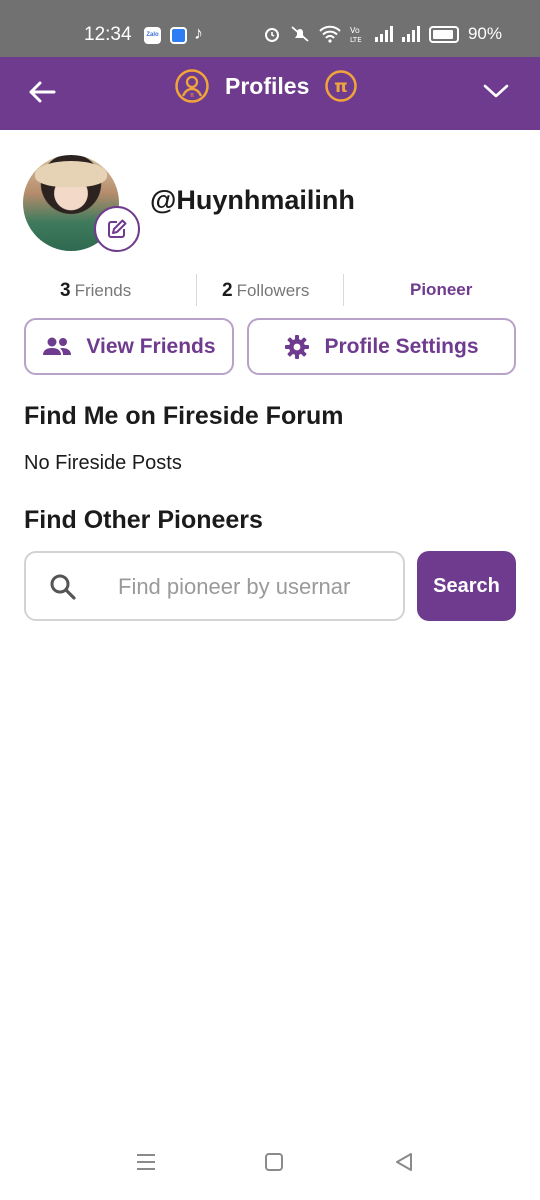 The image size is (540, 1200). What do you see at coordinates (184, 416) in the screenshot?
I see `fireside-heading: Find Me on Fireside Forum` at bounding box center [184, 416].